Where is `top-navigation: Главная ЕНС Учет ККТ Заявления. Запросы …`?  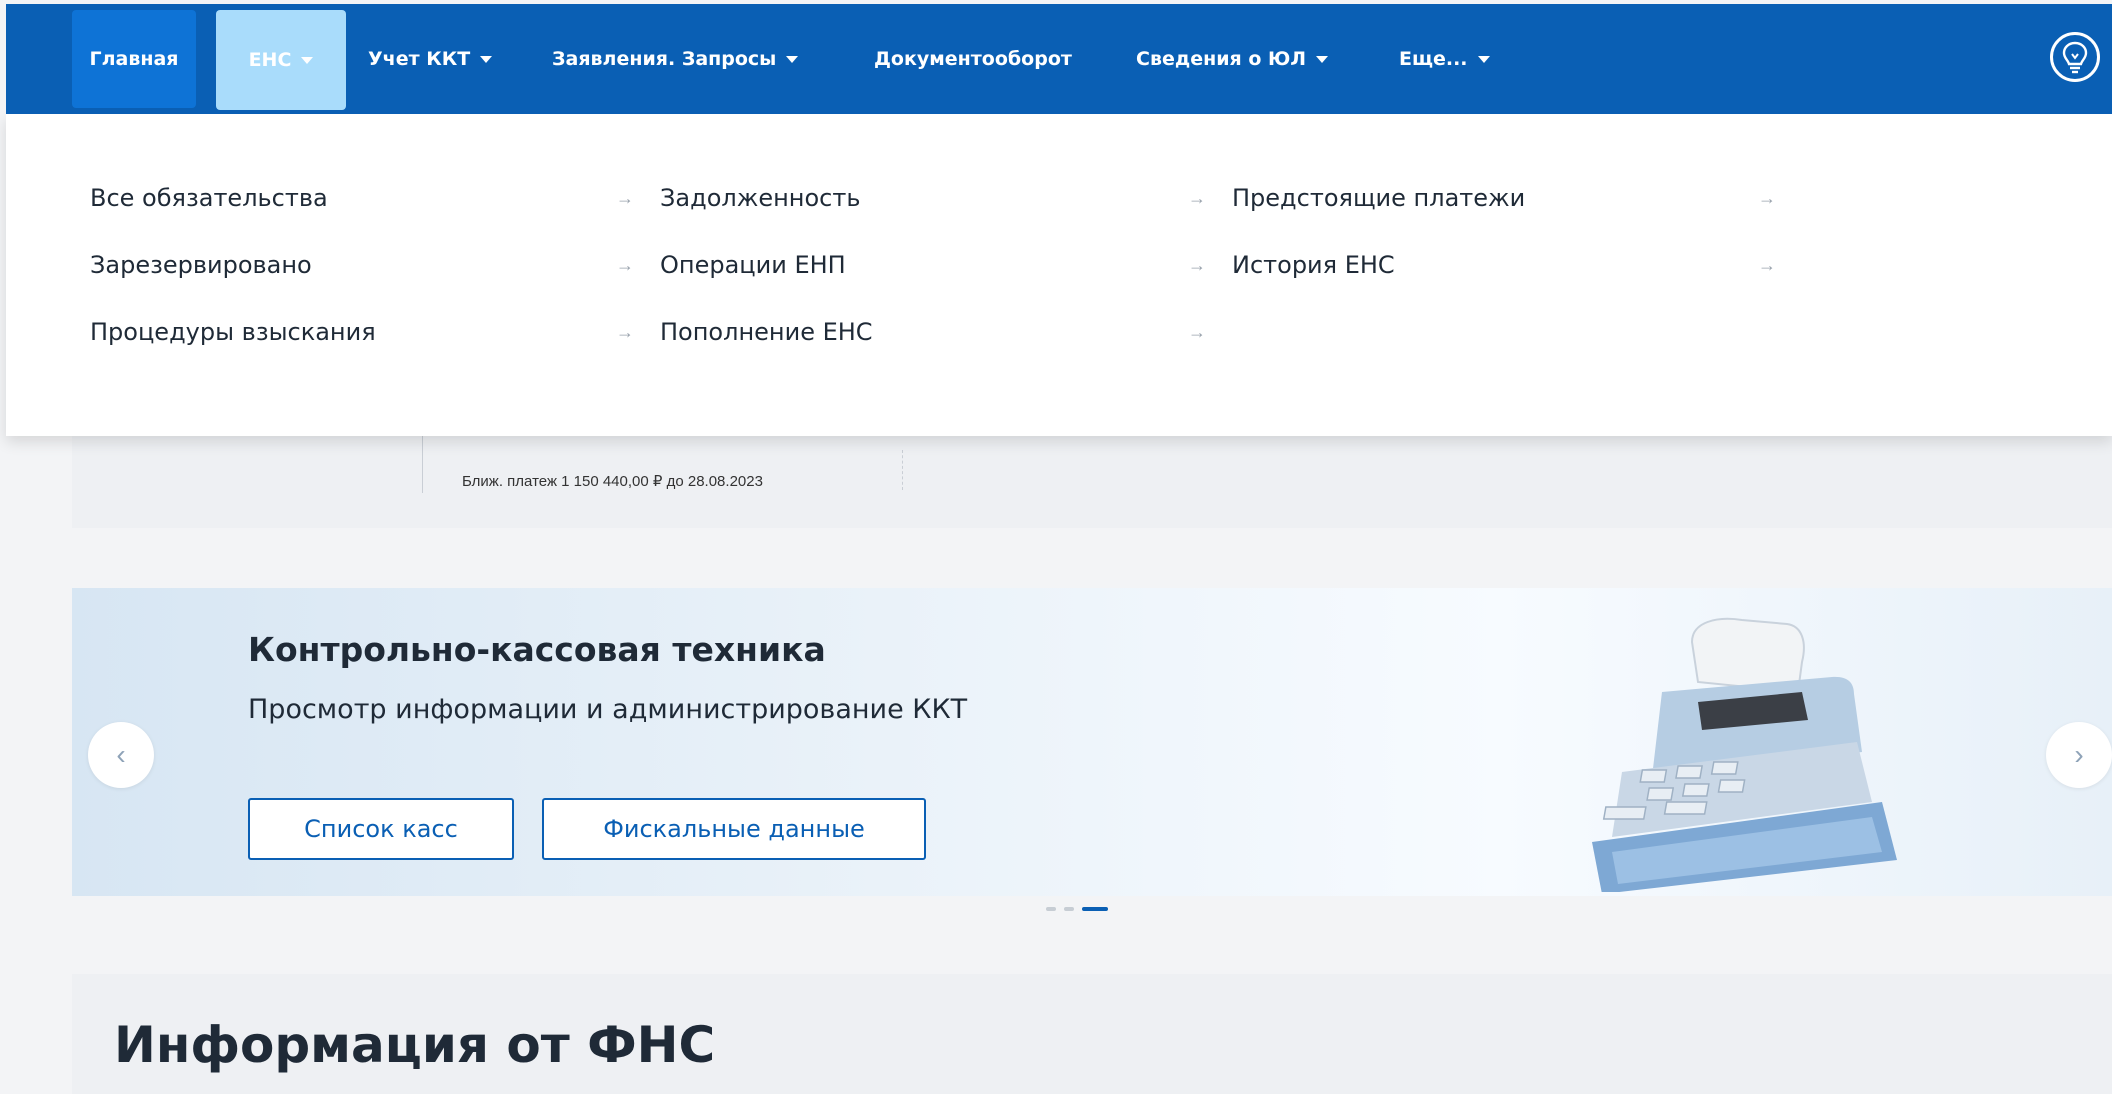
top-navigation: Главная ЕНС Учет ККТ Заявления. Запросы … is located at coordinates (1059, 59).